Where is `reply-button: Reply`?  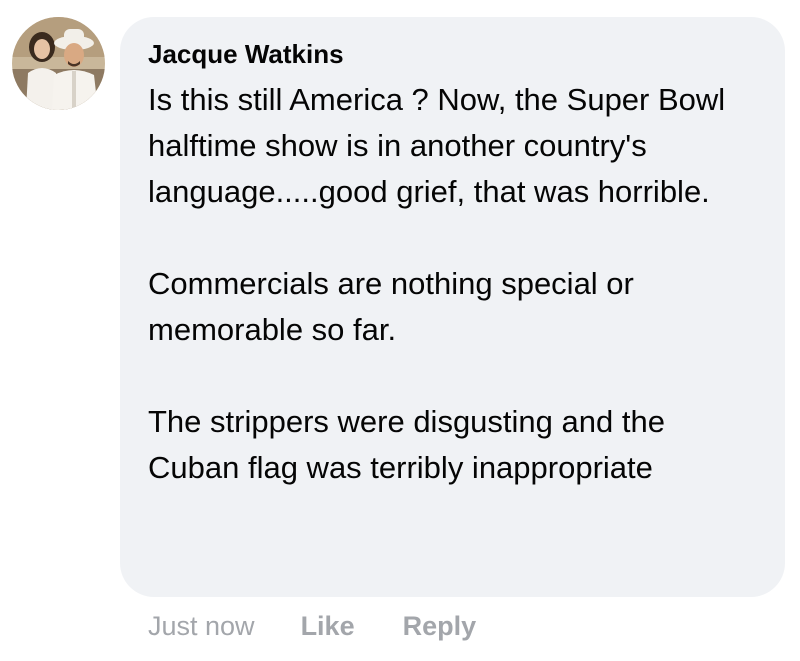
reply-button: Reply is located at coordinates (440, 626).